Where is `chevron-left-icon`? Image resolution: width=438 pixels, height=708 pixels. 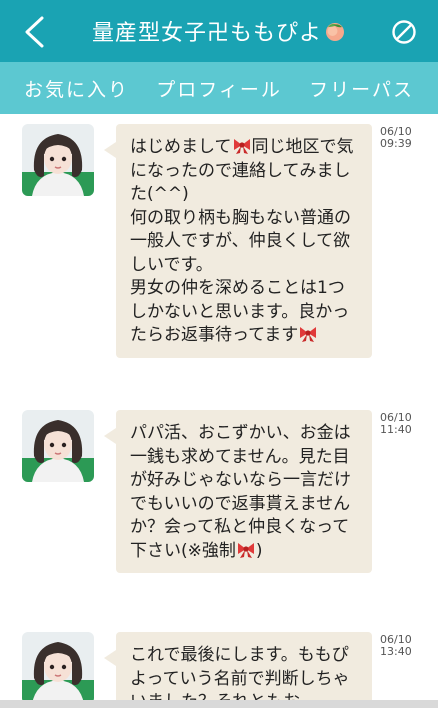 chevron-left-icon is located at coordinates (34, 32).